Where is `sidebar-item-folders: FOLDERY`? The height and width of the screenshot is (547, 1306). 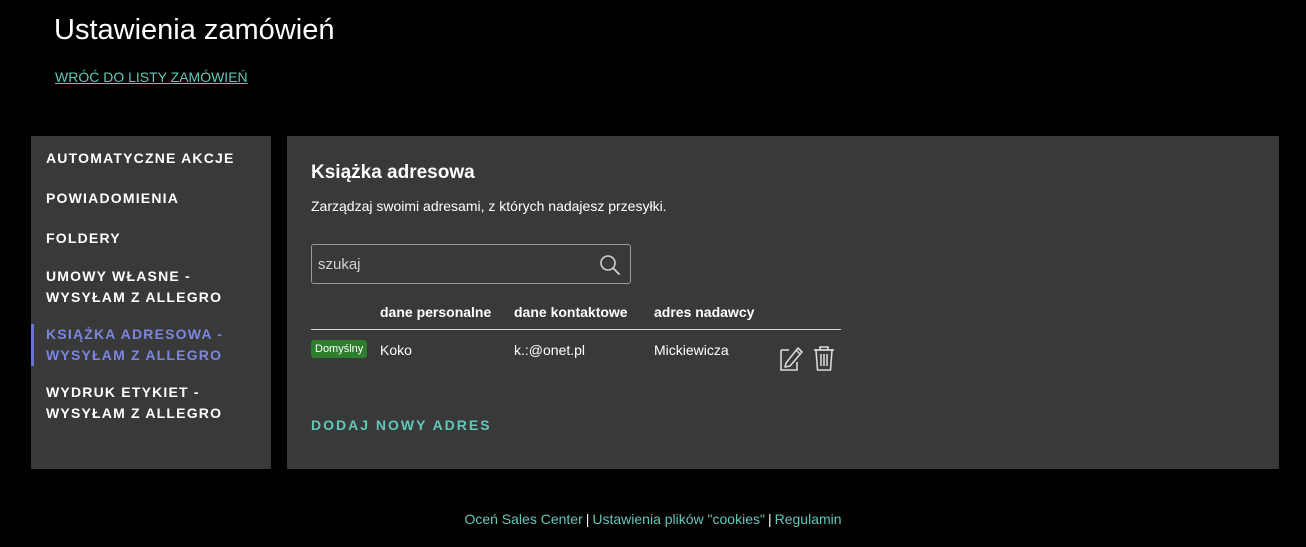 sidebar-item-folders: FOLDERY is located at coordinates (151, 238).